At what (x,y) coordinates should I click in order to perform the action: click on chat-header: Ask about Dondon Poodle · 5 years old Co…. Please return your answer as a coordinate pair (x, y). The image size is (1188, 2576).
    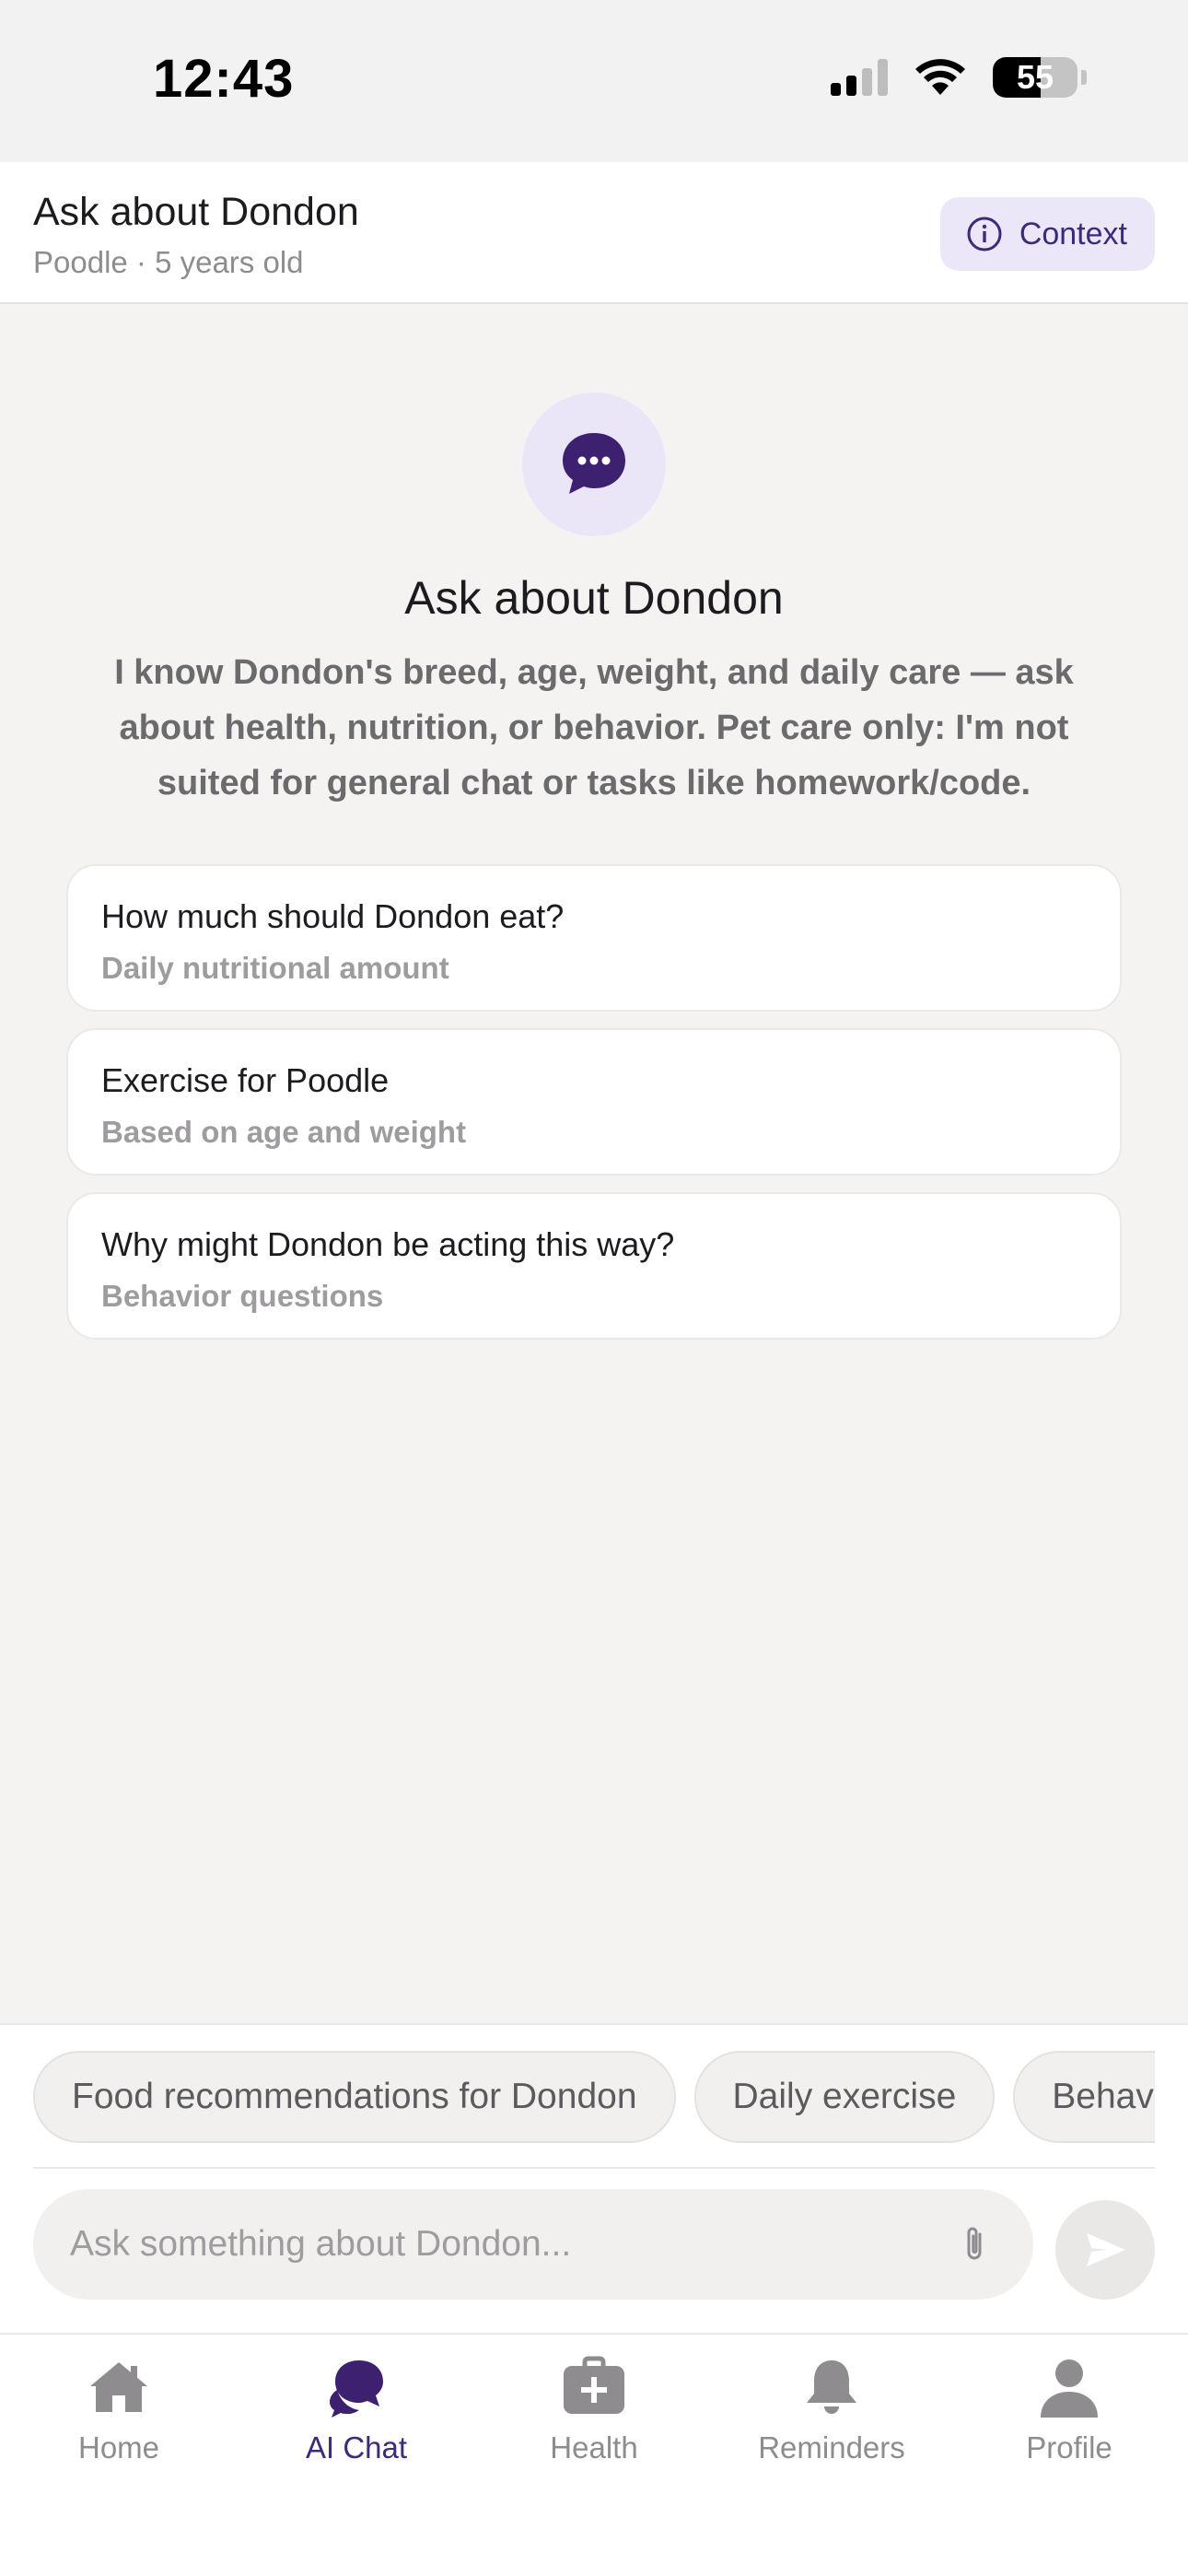
    Looking at the image, I should click on (594, 233).